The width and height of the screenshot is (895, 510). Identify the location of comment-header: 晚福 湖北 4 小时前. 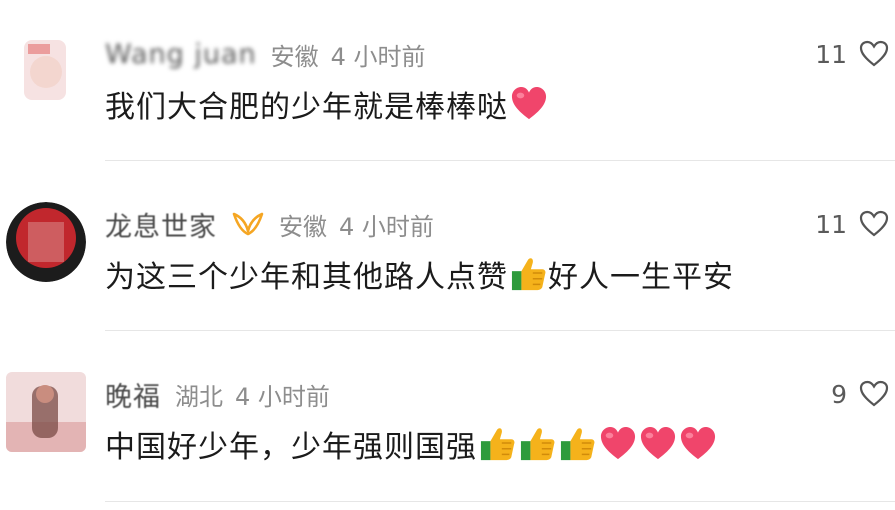
(217, 394).